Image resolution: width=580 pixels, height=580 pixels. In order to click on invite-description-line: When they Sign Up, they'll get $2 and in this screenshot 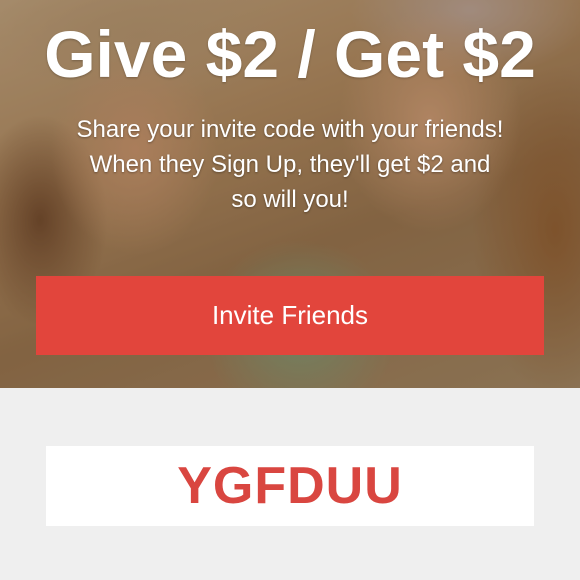, I will do `click(290, 164)`.